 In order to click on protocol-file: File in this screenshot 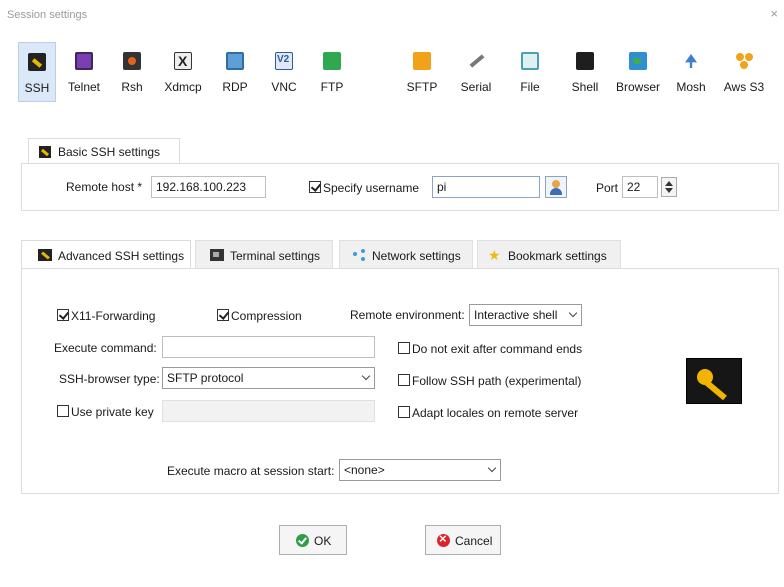, I will do `click(530, 72)`.